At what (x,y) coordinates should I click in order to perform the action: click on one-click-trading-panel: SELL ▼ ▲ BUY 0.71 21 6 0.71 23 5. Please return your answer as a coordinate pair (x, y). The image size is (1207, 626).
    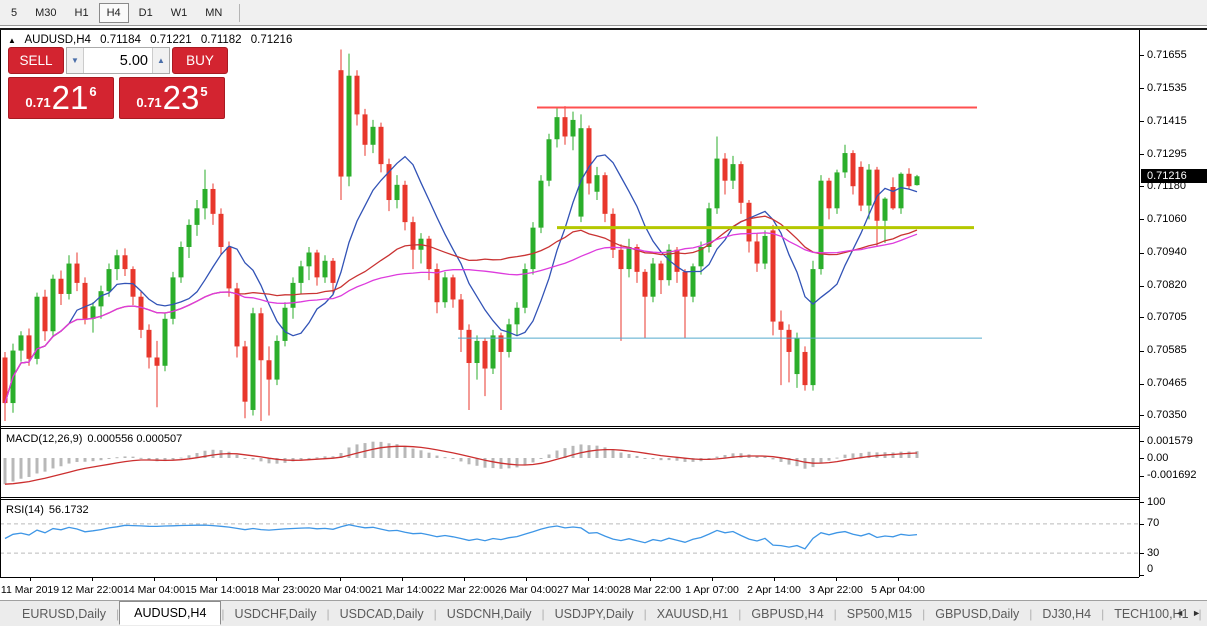
    Looking at the image, I should click on (118, 83).